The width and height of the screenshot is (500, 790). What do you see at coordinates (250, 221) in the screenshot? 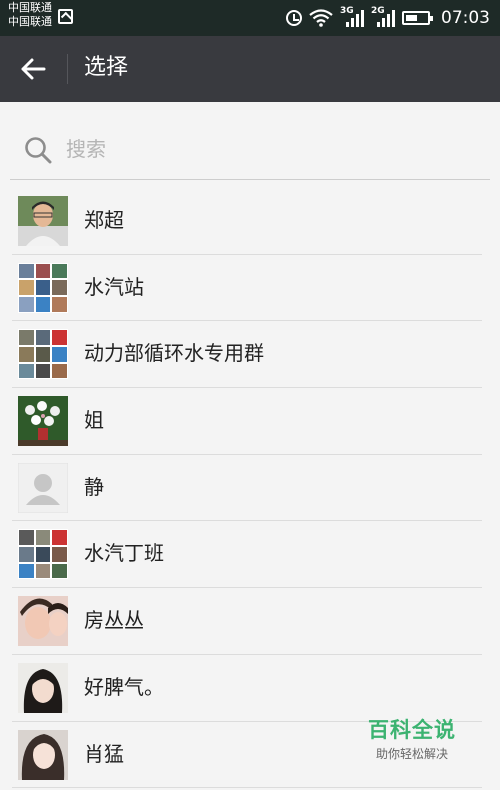
I see `contact-row: 郑超` at bounding box center [250, 221].